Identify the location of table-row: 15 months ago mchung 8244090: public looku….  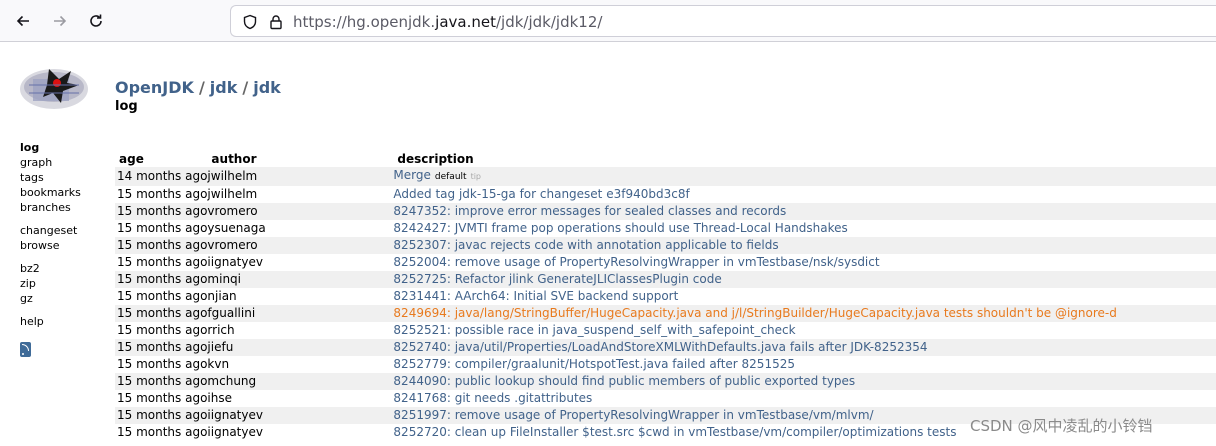
(665, 381).